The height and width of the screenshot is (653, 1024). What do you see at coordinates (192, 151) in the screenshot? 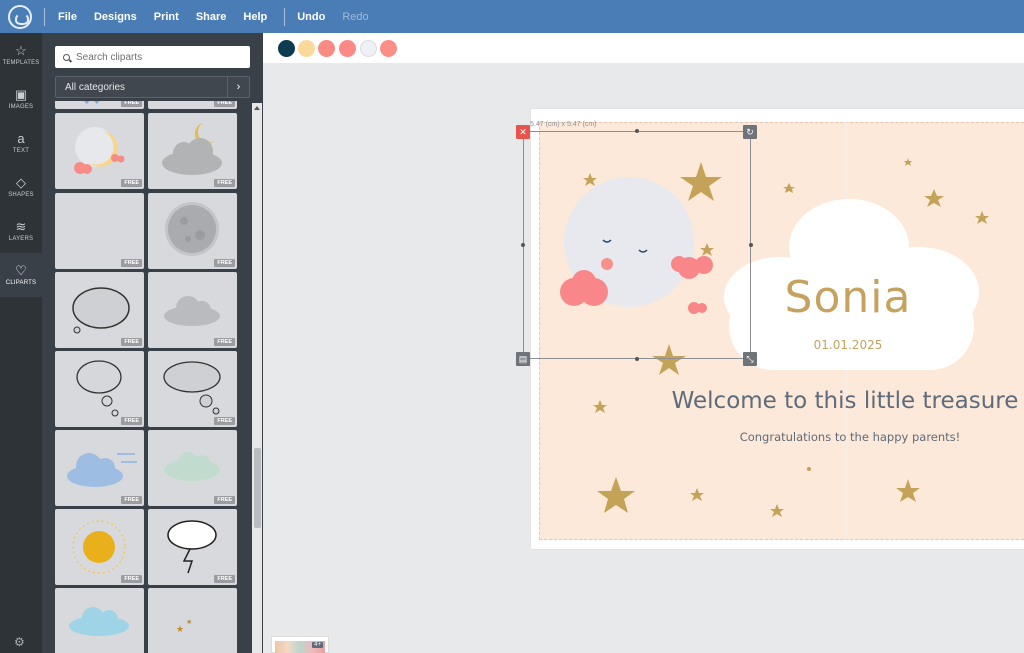
I see `clipart-tile-cloud-moon: FREE` at bounding box center [192, 151].